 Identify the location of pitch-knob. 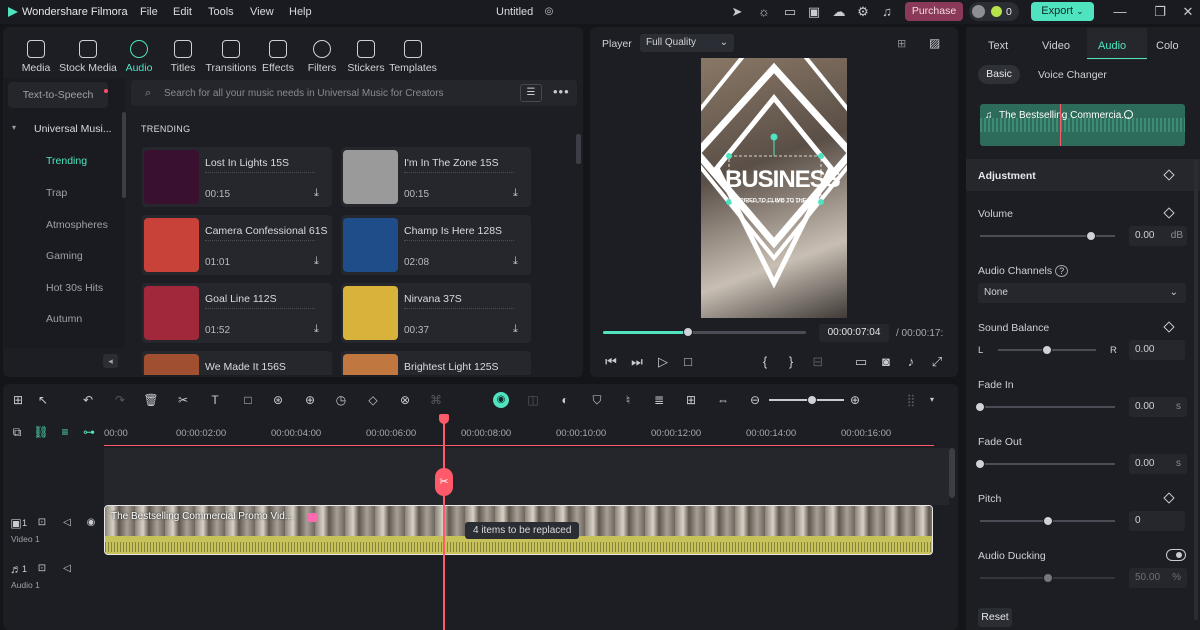
(1047, 521).